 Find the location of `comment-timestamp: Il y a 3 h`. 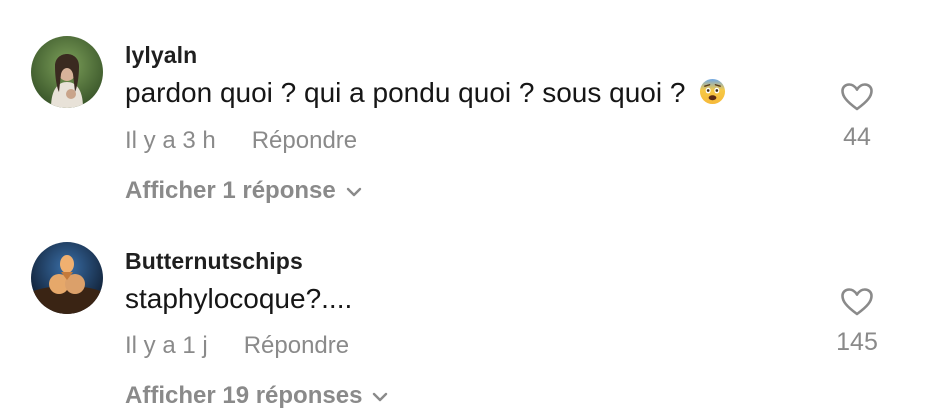

comment-timestamp: Il y a 3 h is located at coordinates (170, 140).